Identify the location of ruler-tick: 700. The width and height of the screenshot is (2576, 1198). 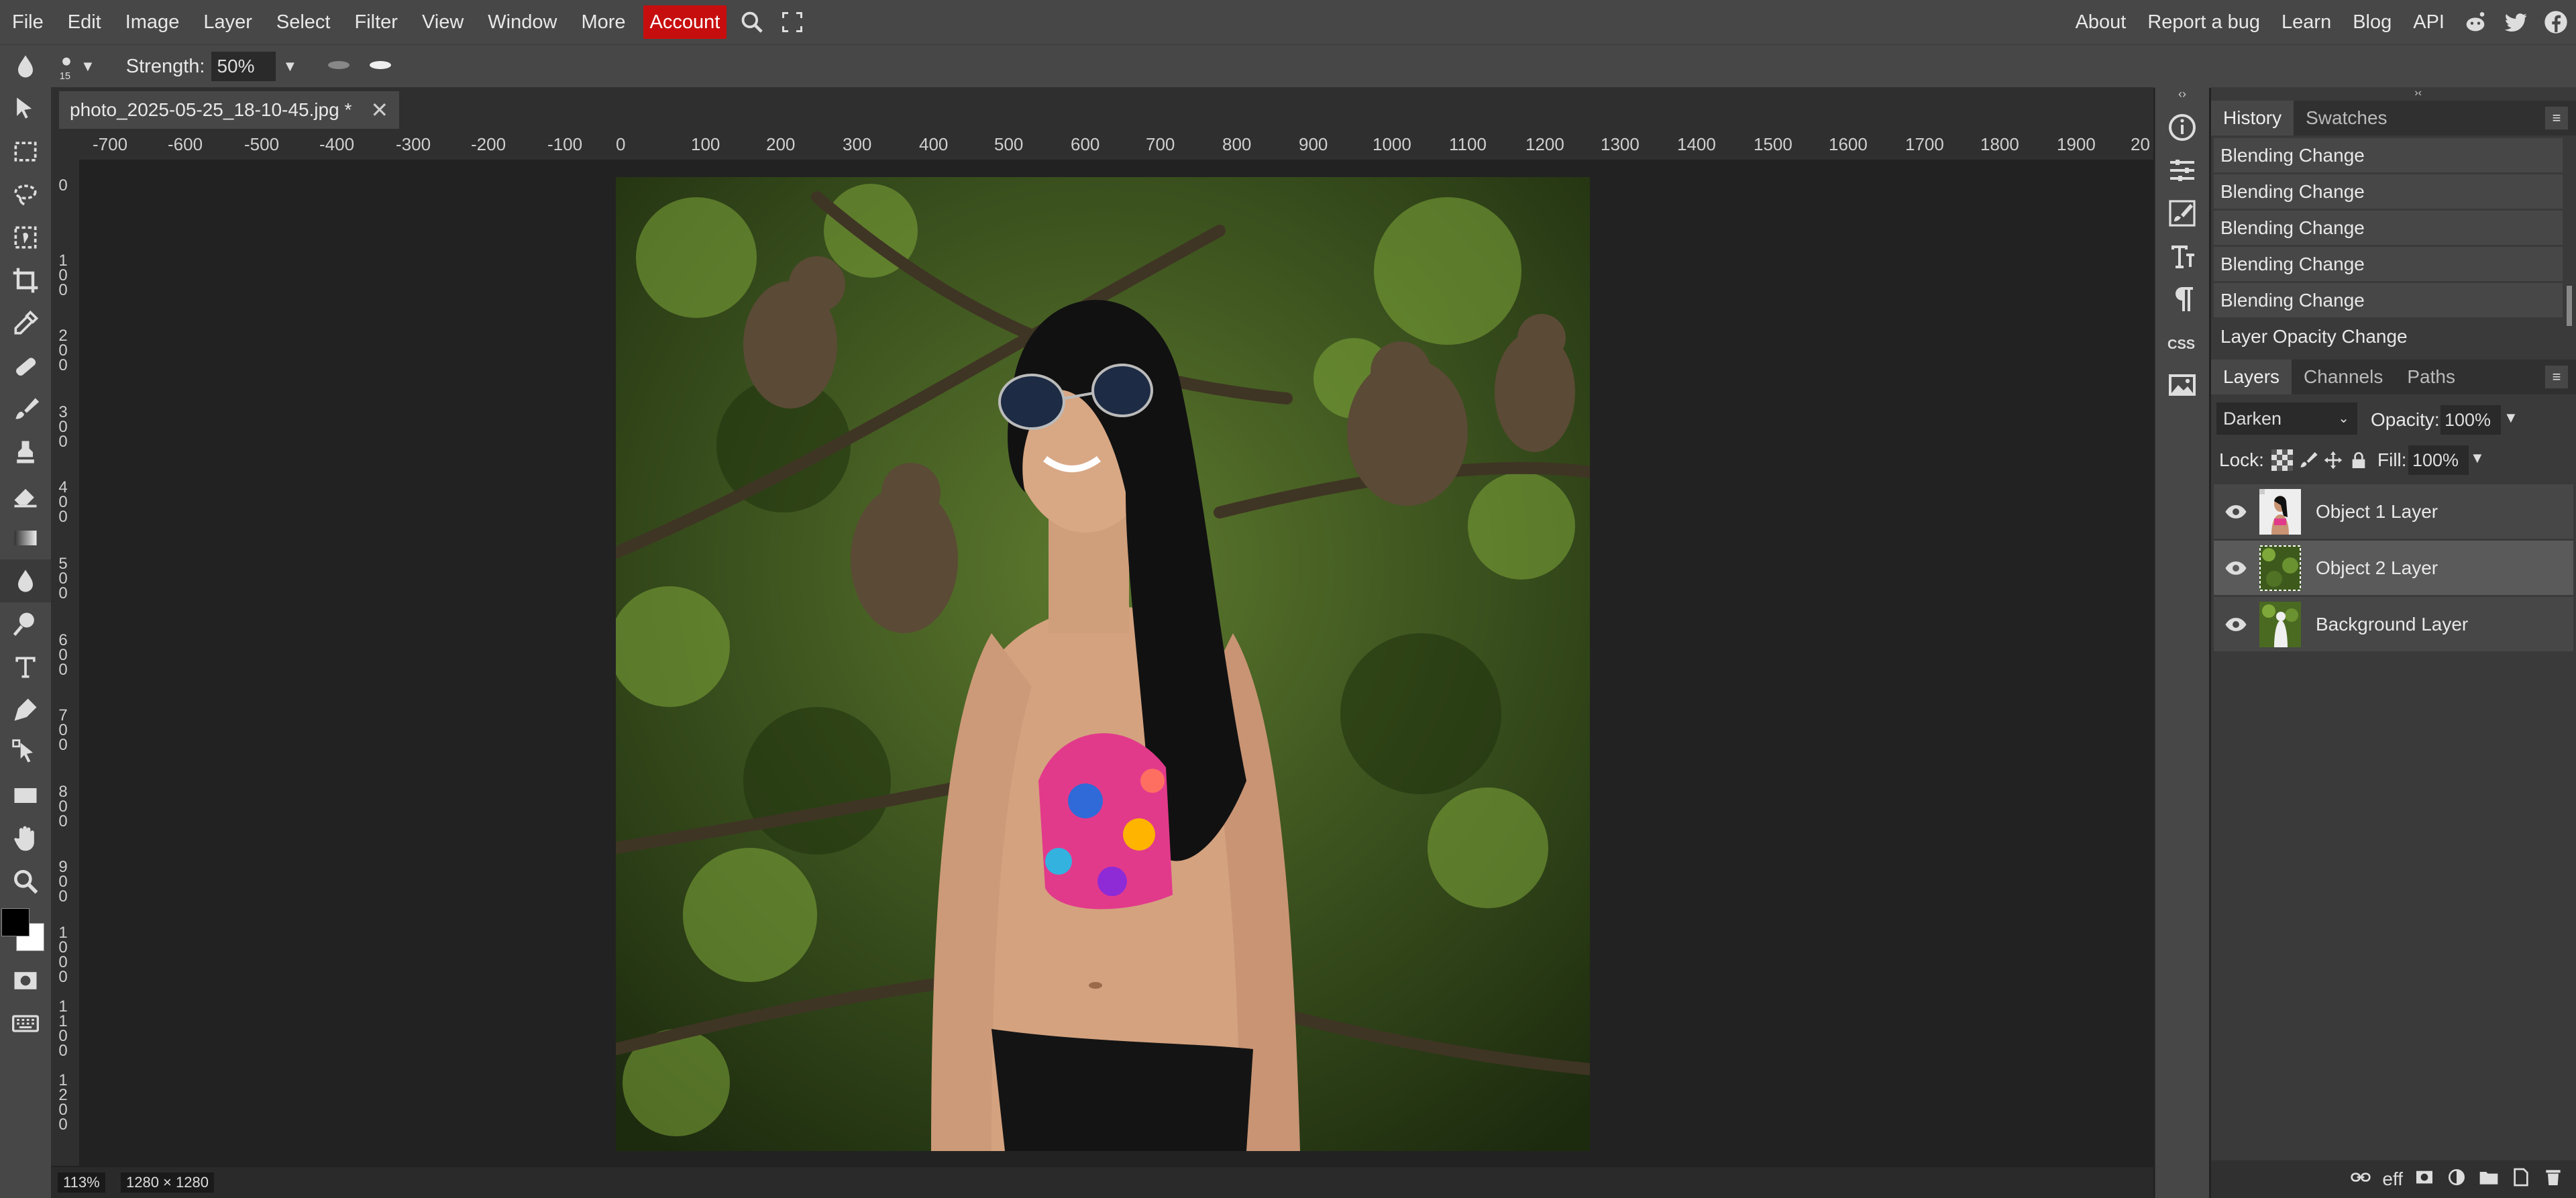
(63, 730).